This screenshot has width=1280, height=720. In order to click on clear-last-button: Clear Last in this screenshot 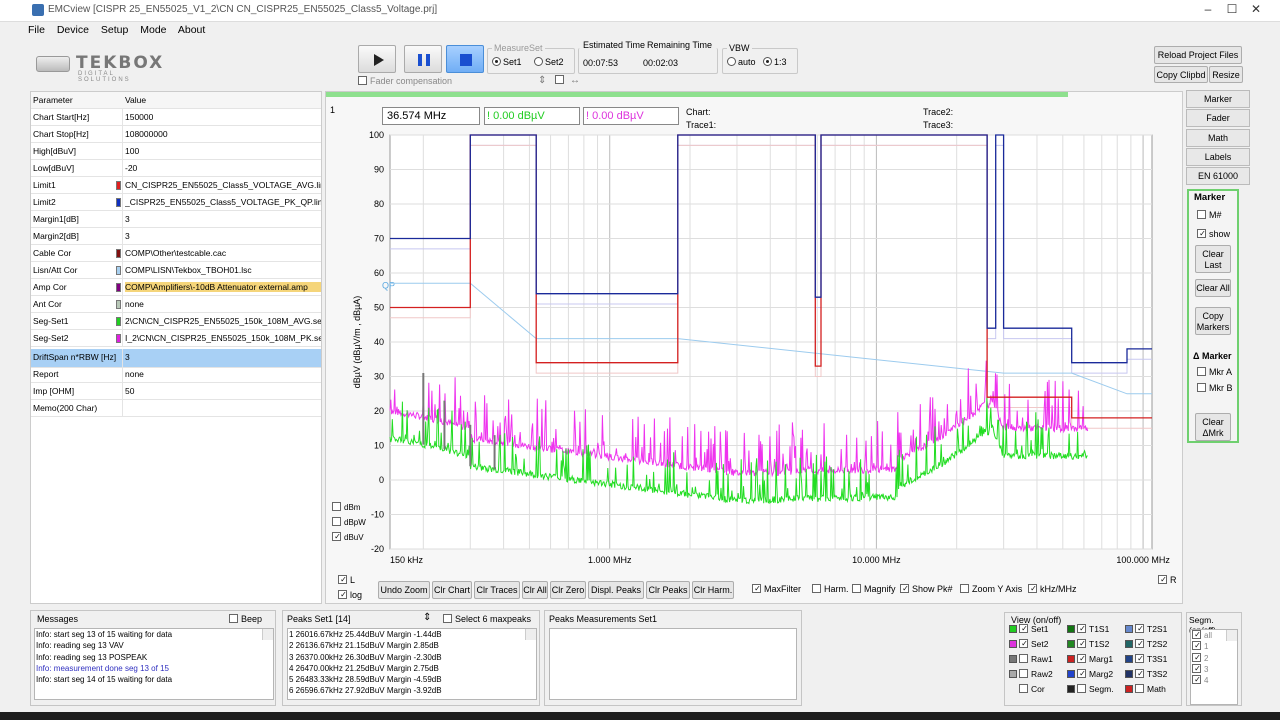, I will do `click(1213, 259)`.